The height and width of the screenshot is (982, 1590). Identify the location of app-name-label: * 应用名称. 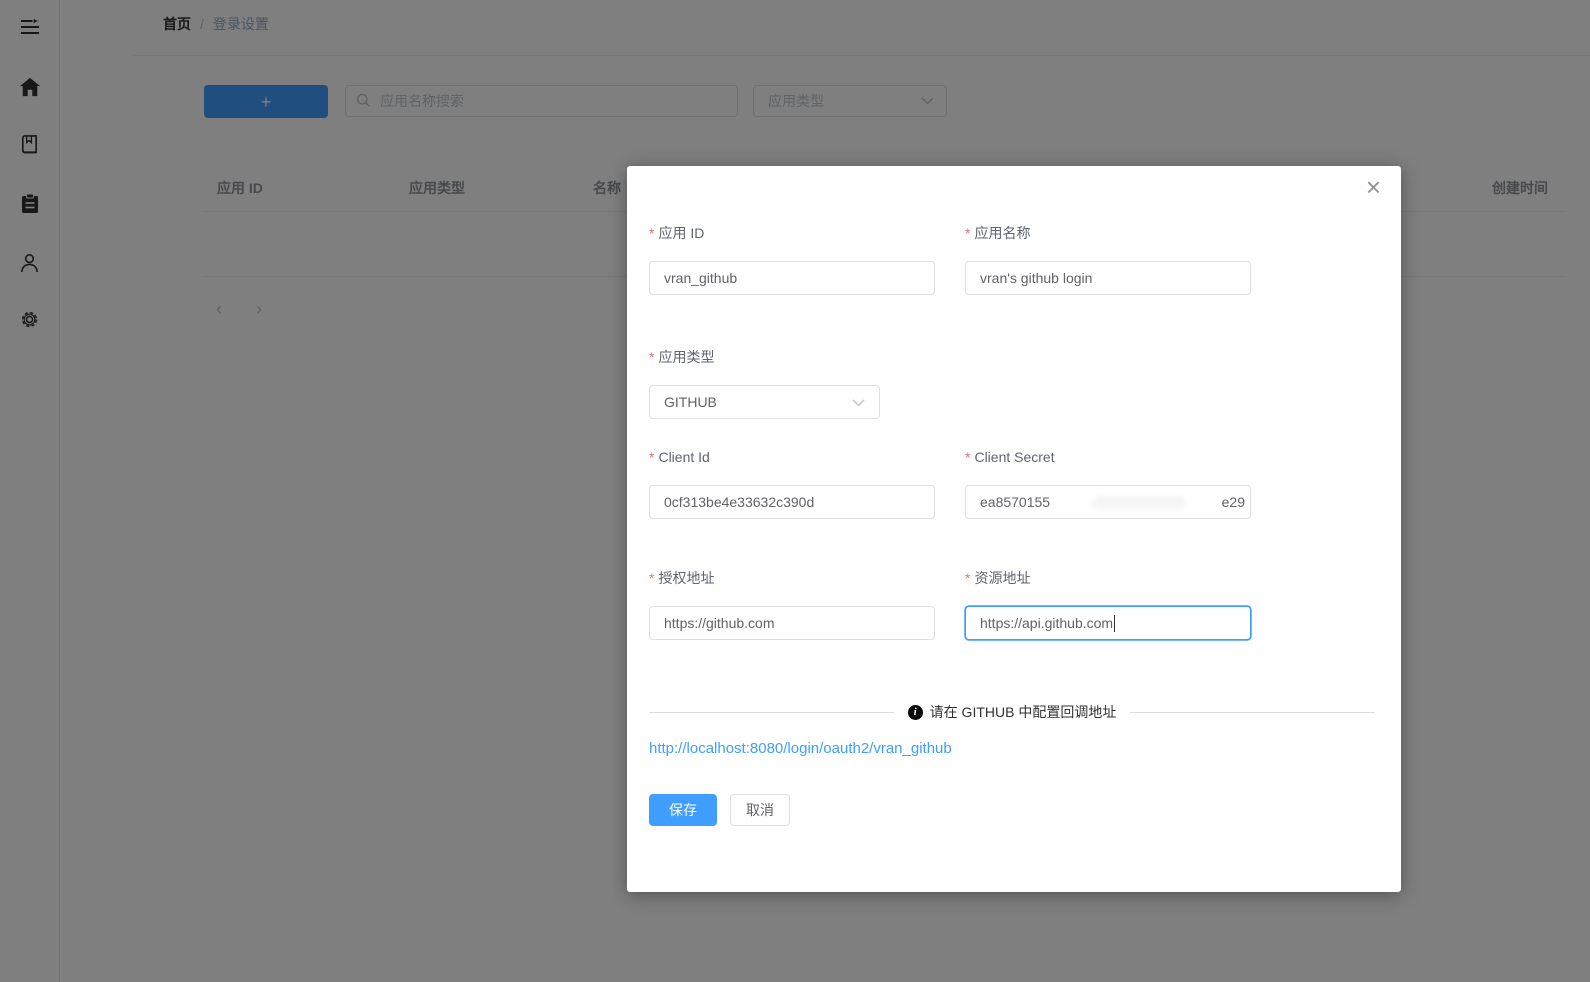
(998, 233).